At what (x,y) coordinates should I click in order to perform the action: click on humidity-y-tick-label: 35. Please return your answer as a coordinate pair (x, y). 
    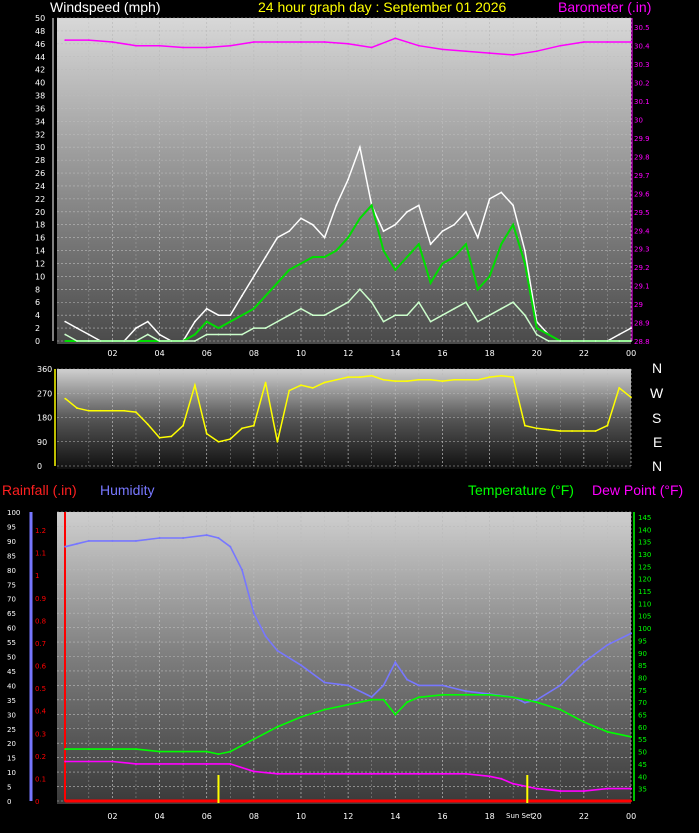
    Looking at the image, I should click on (11, 701).